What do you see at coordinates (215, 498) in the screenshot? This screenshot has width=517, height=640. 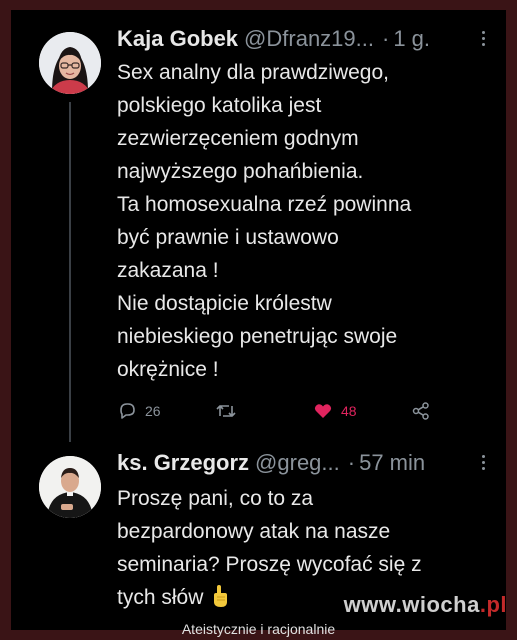 I see `tweet-text-line: Proszę pani, co to za` at bounding box center [215, 498].